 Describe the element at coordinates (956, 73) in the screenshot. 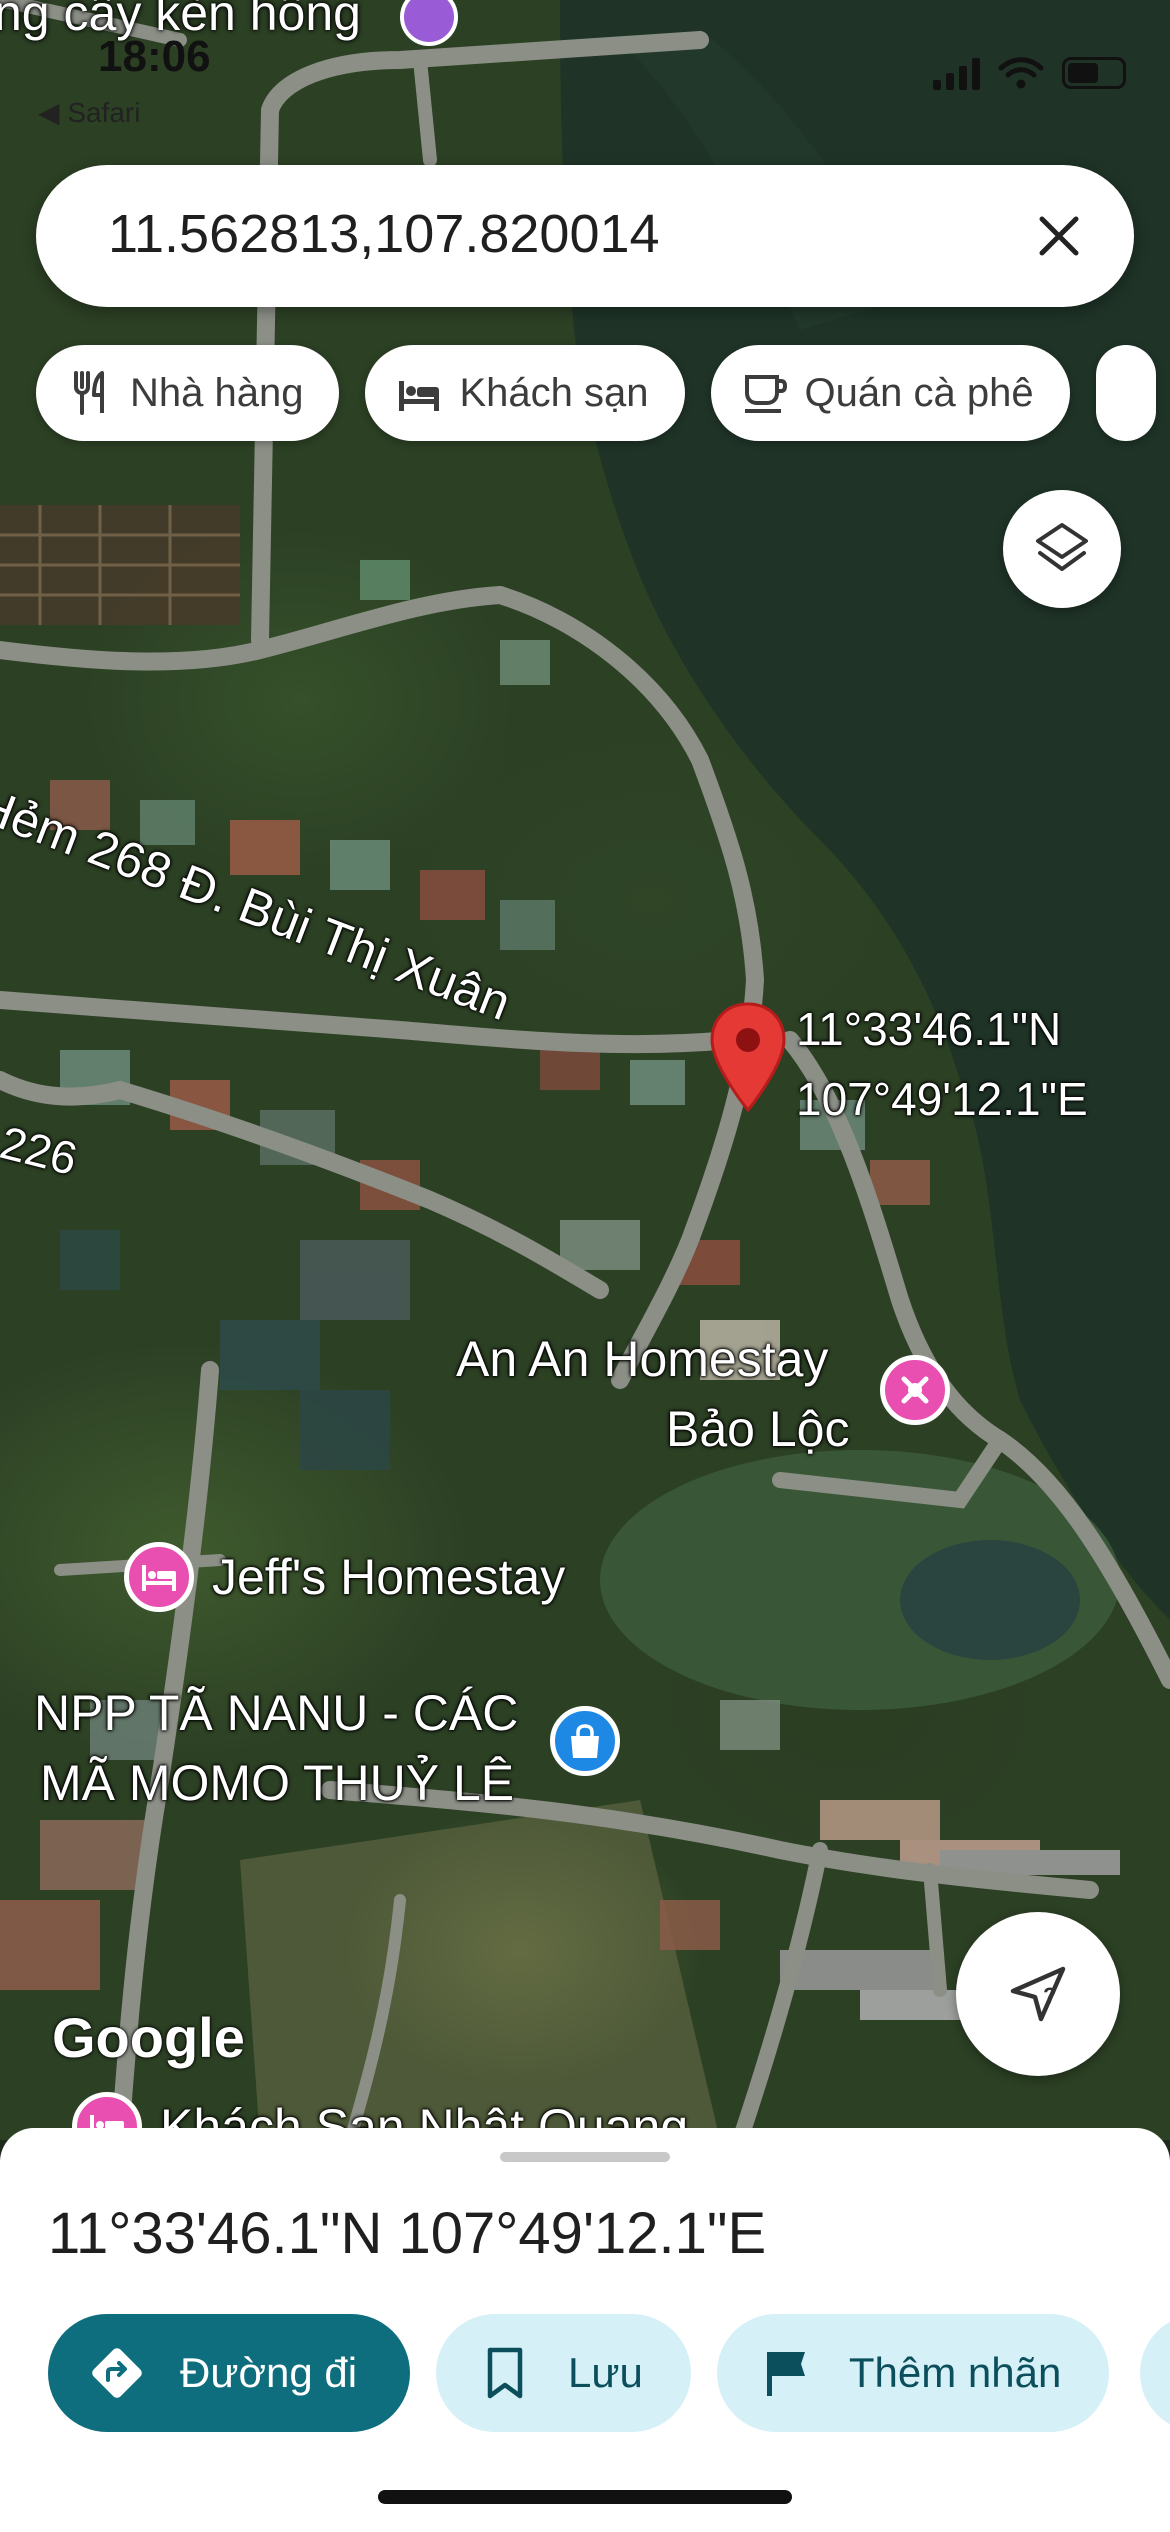

I see `cellular-signal-icon` at that location.